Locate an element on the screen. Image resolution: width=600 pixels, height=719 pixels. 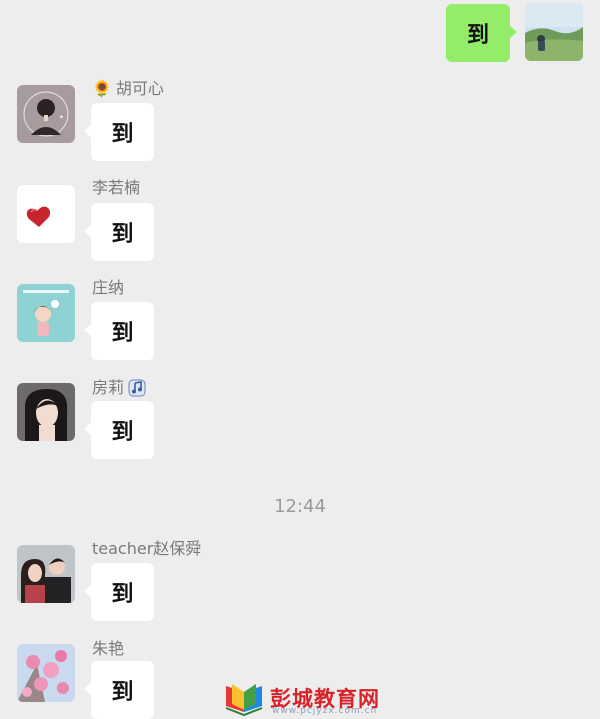
heart-icon is located at coordinates (46, 214).